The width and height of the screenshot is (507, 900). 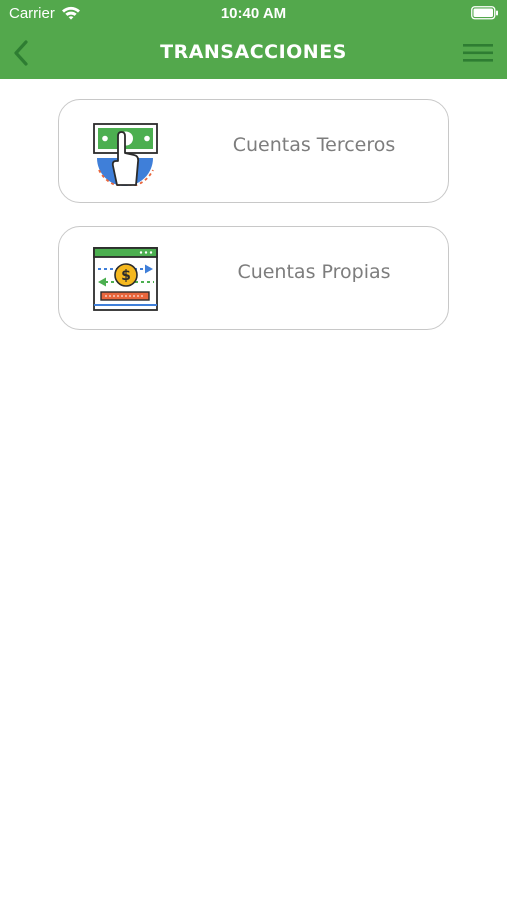 I want to click on option-label: Cuentas Propias, so click(x=314, y=272).